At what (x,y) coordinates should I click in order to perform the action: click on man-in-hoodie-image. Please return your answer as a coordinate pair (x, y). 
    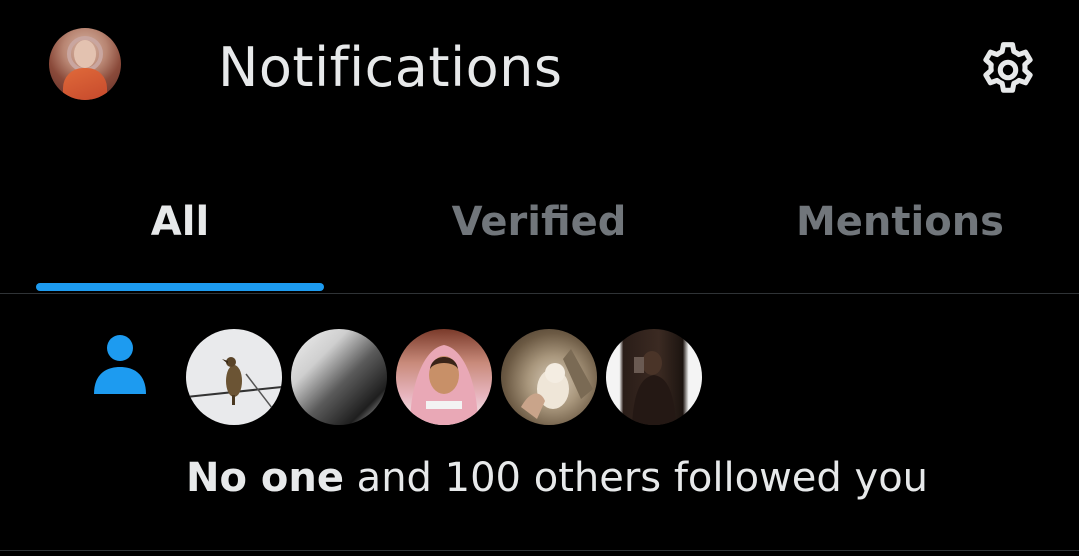
    Looking at the image, I should click on (444, 385).